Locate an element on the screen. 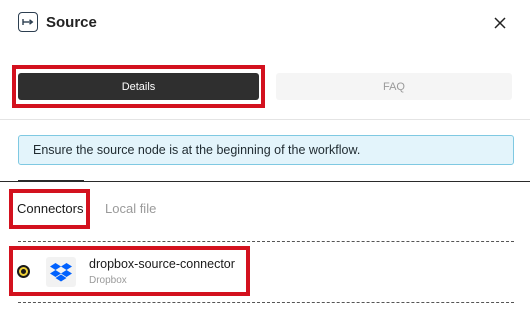 Image resolution: width=530 pixels, height=311 pixels. active-tab-indicator is located at coordinates (51, 181).